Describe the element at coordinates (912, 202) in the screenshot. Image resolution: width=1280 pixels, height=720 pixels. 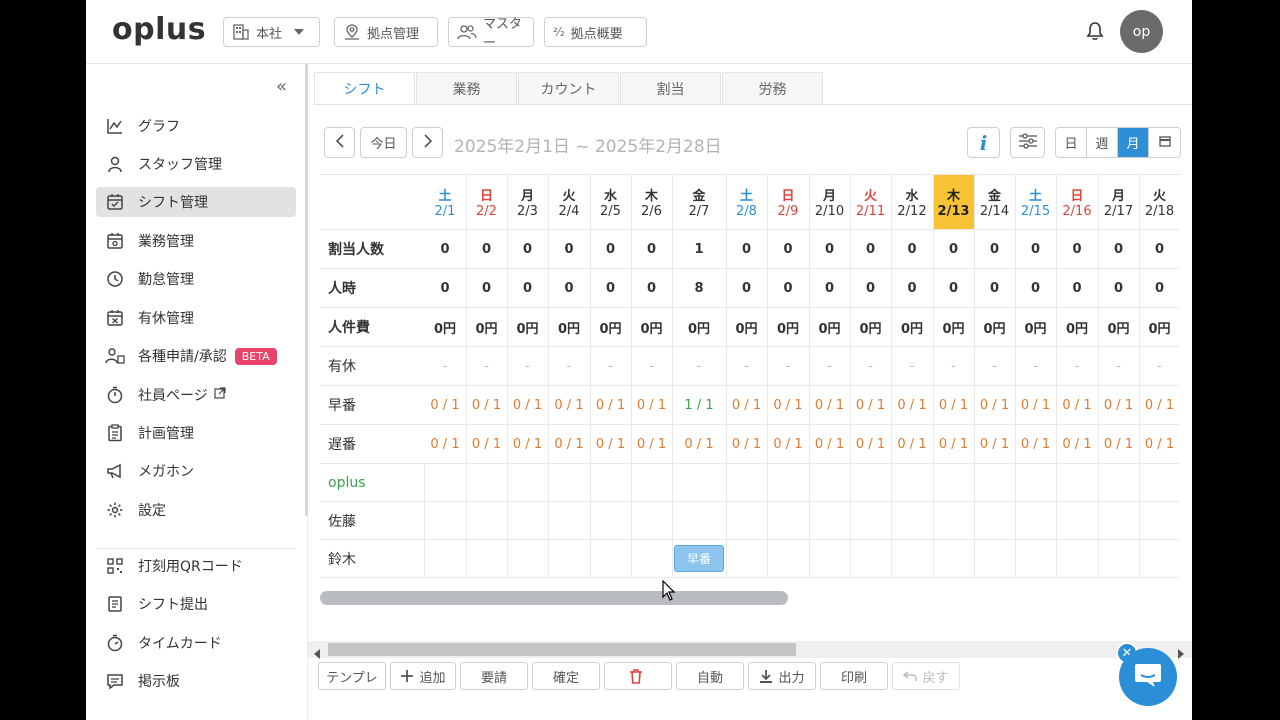
I see `day-header: 水 2/12` at that location.